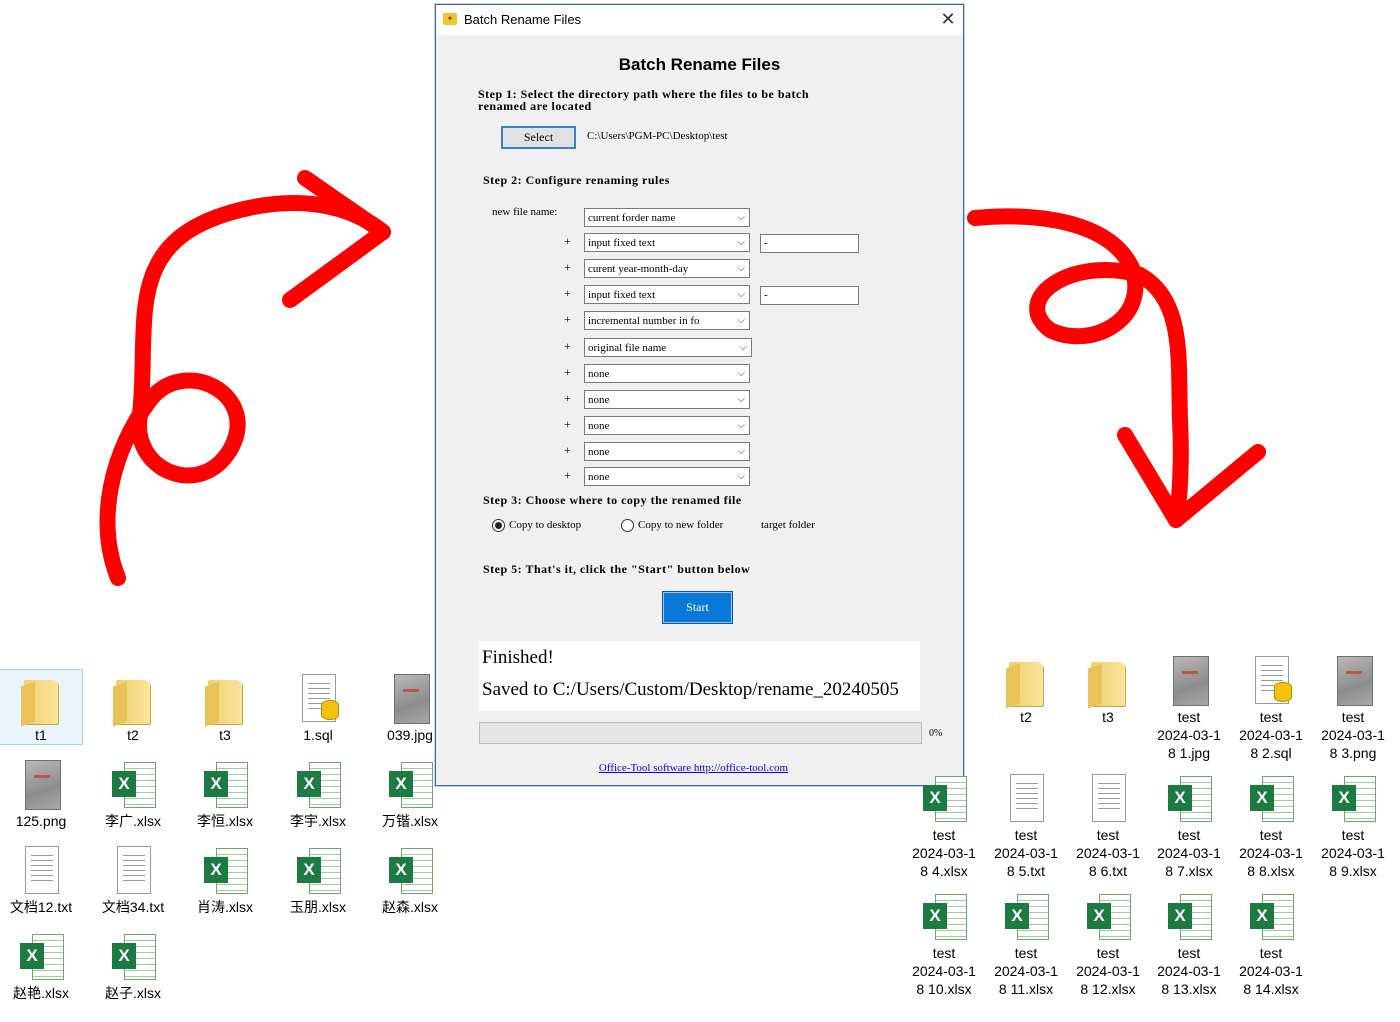  Describe the element at coordinates (1189, 825) in the screenshot. I see `desktop-file-item: Xtest 2024-03-1 8 7.xlsx` at that location.